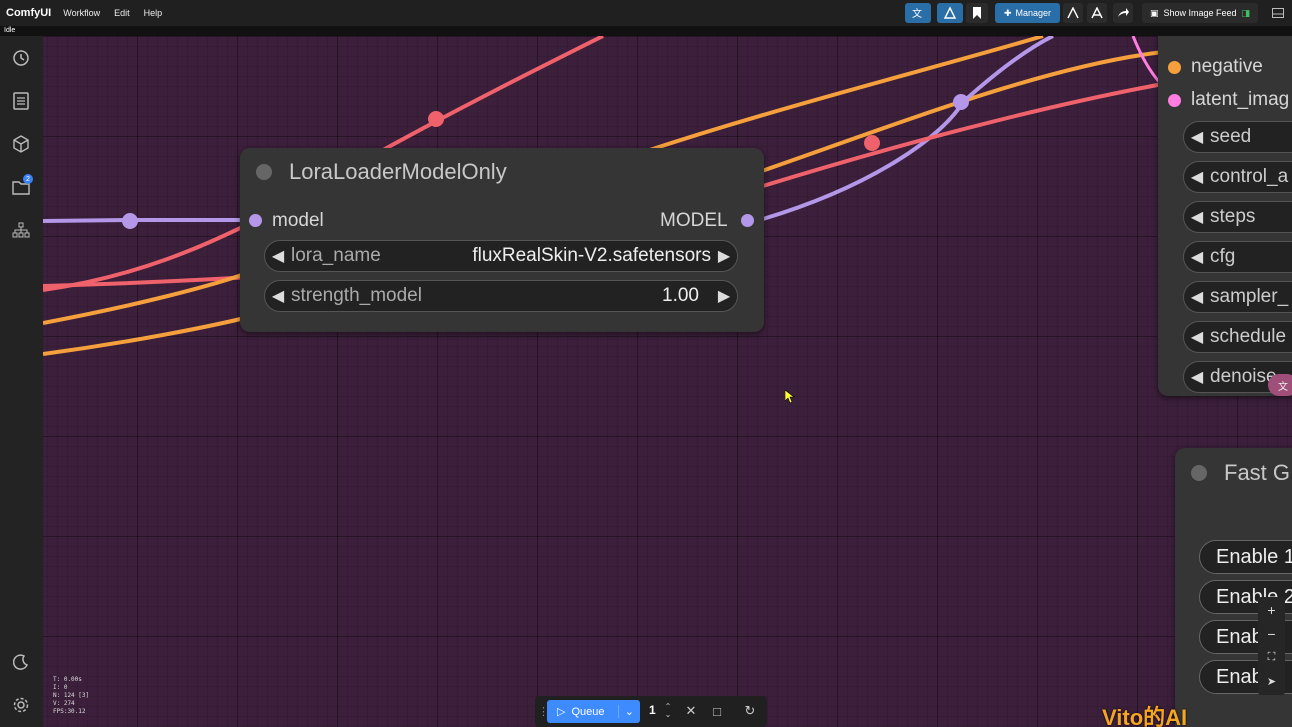 The width and height of the screenshot is (1292, 727). Describe the element at coordinates (1174, 100) in the screenshot. I see `input-slot-latent` at that location.